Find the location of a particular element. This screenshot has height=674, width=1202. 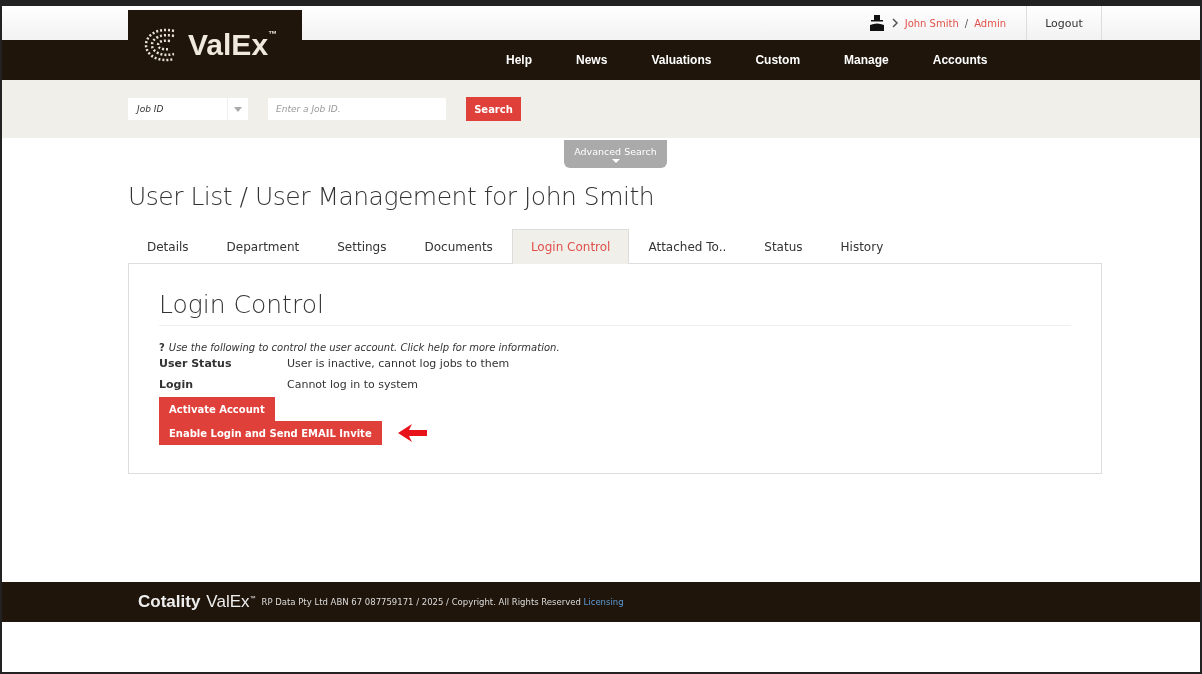

nav-link: Custom is located at coordinates (778, 60).